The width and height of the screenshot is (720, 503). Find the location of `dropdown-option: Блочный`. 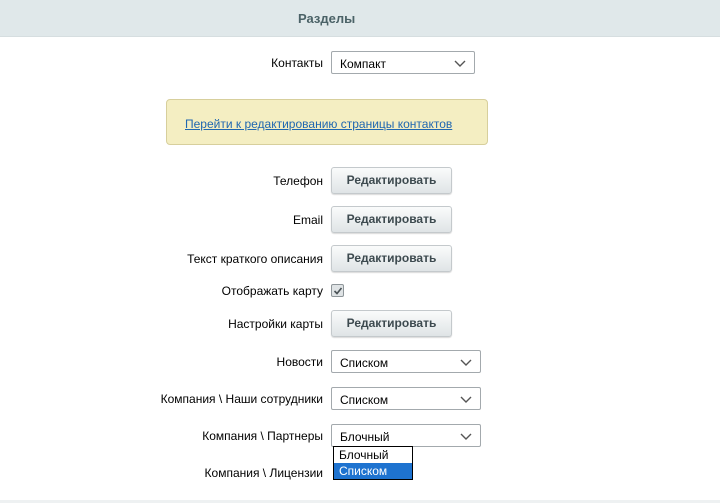

dropdown-option: Блочный is located at coordinates (373, 455).